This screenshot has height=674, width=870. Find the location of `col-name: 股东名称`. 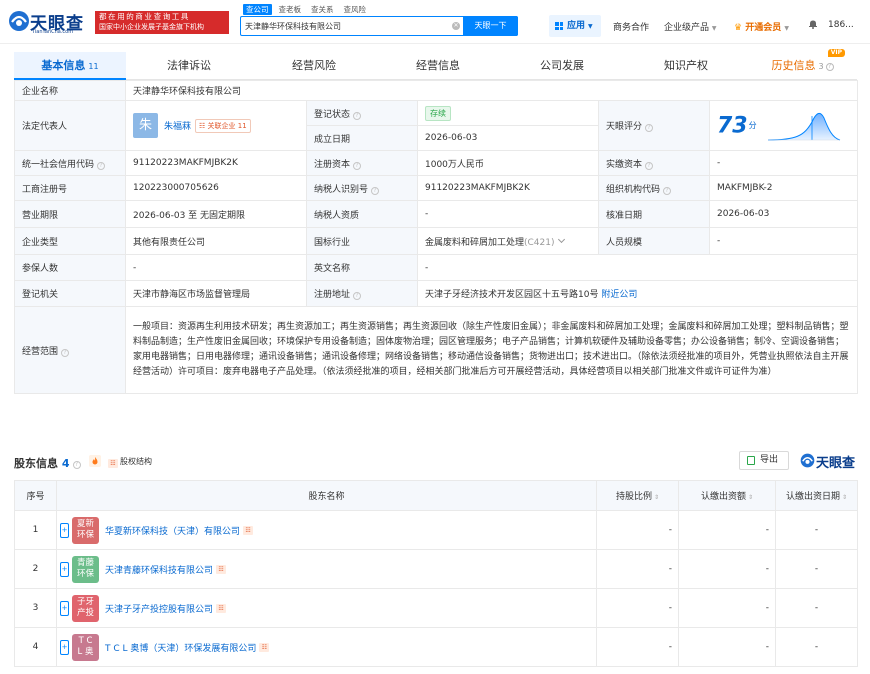

col-name: 股东名称 is located at coordinates (326, 495).